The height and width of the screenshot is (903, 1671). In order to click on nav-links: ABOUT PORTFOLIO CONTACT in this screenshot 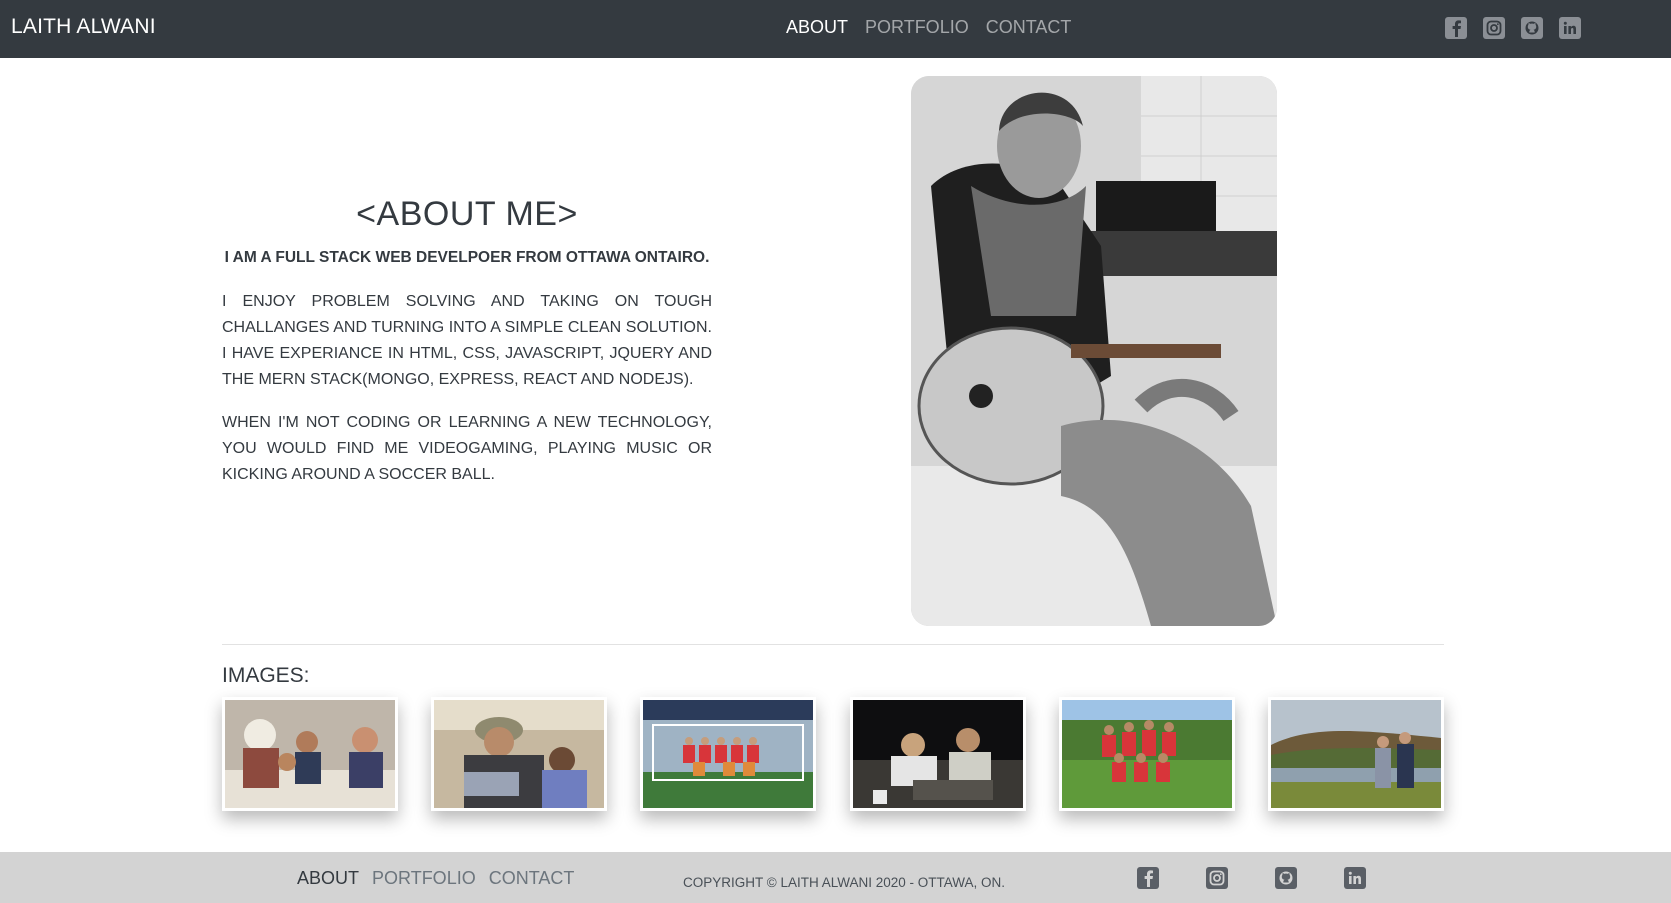, I will do `click(928, 27)`.